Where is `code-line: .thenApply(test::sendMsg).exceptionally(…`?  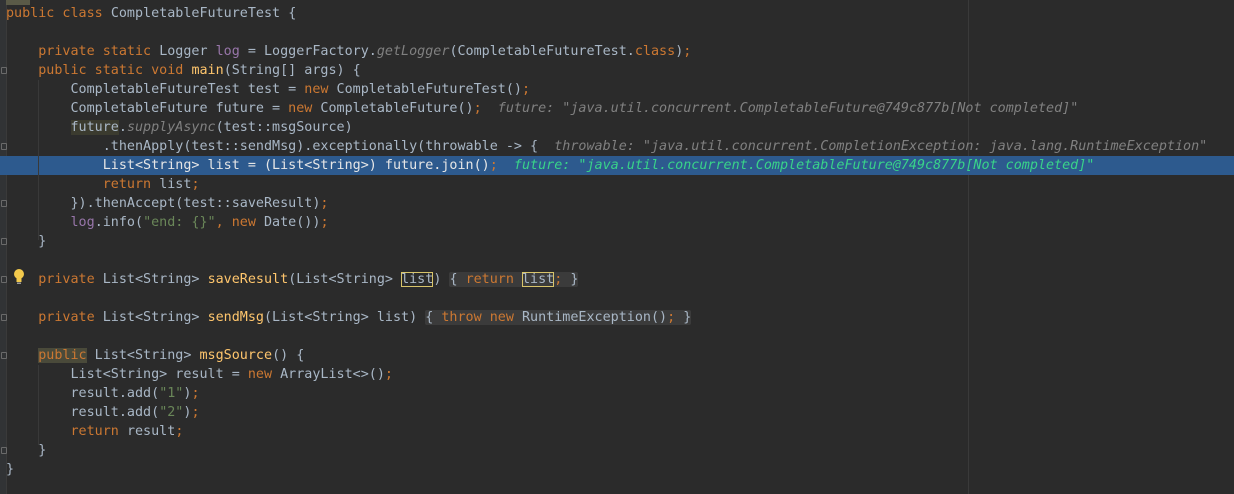 code-line: .thenApply(test::sendMsg).exceptionally(… is located at coordinates (607, 146).